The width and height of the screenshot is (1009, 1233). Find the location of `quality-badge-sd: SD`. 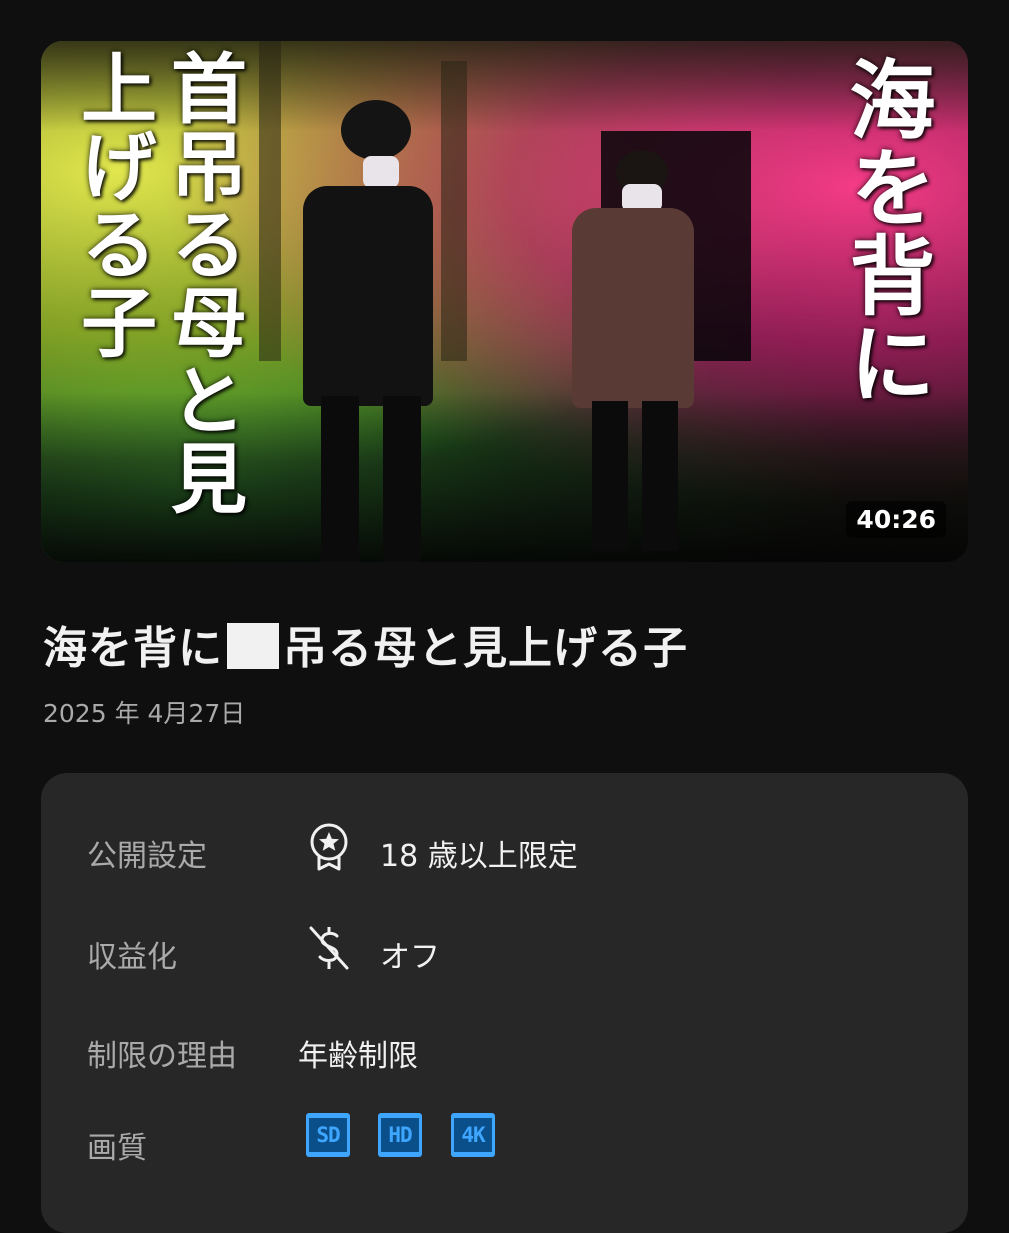

quality-badge-sd: SD is located at coordinates (328, 1135).